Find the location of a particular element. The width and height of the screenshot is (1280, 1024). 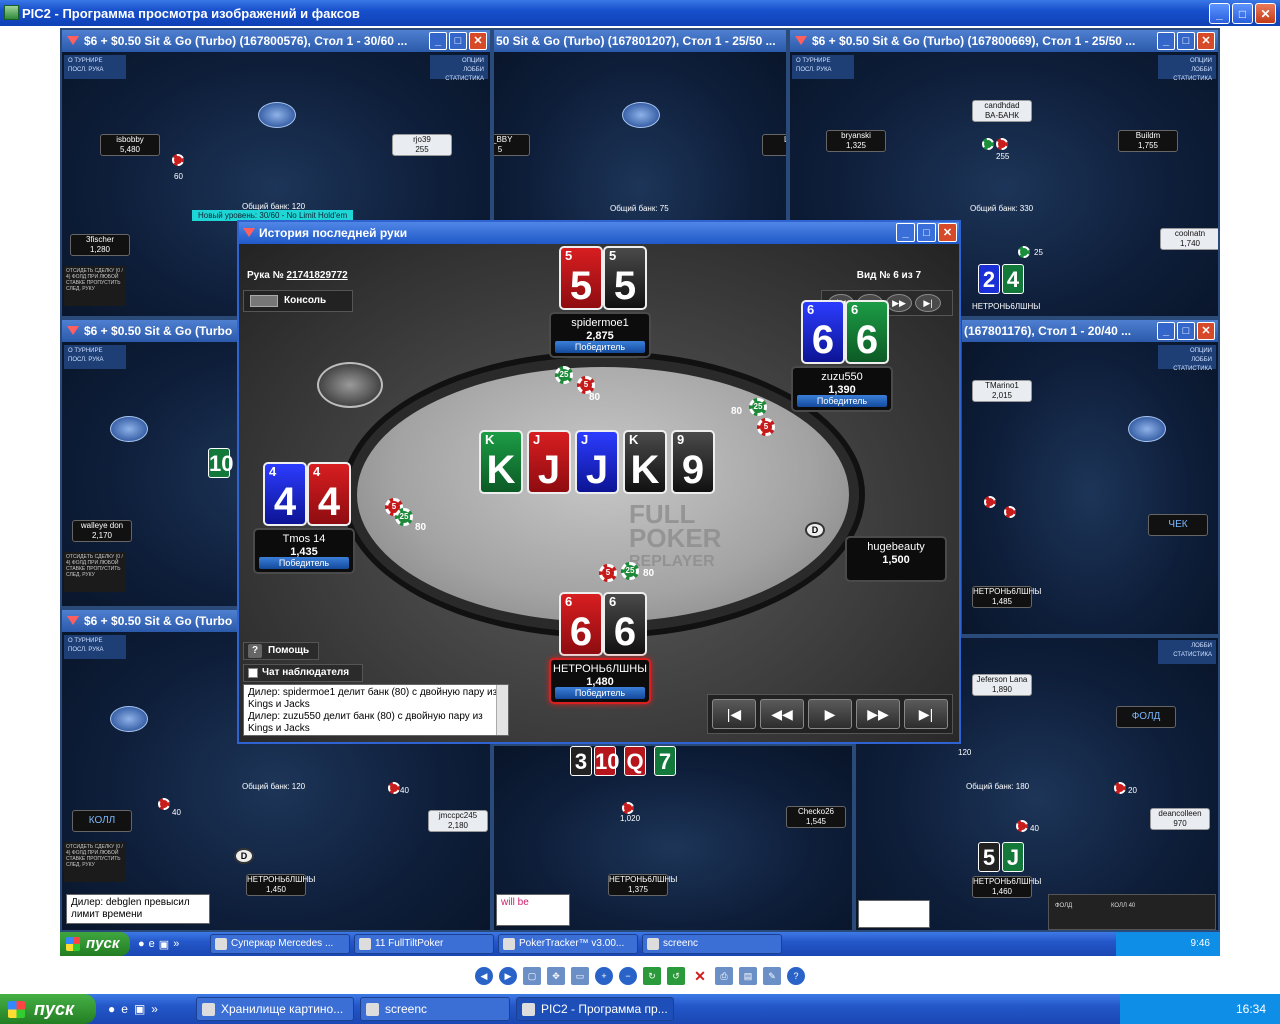

inner-task-item: 11 FullTiltPoker is located at coordinates (424, 944).